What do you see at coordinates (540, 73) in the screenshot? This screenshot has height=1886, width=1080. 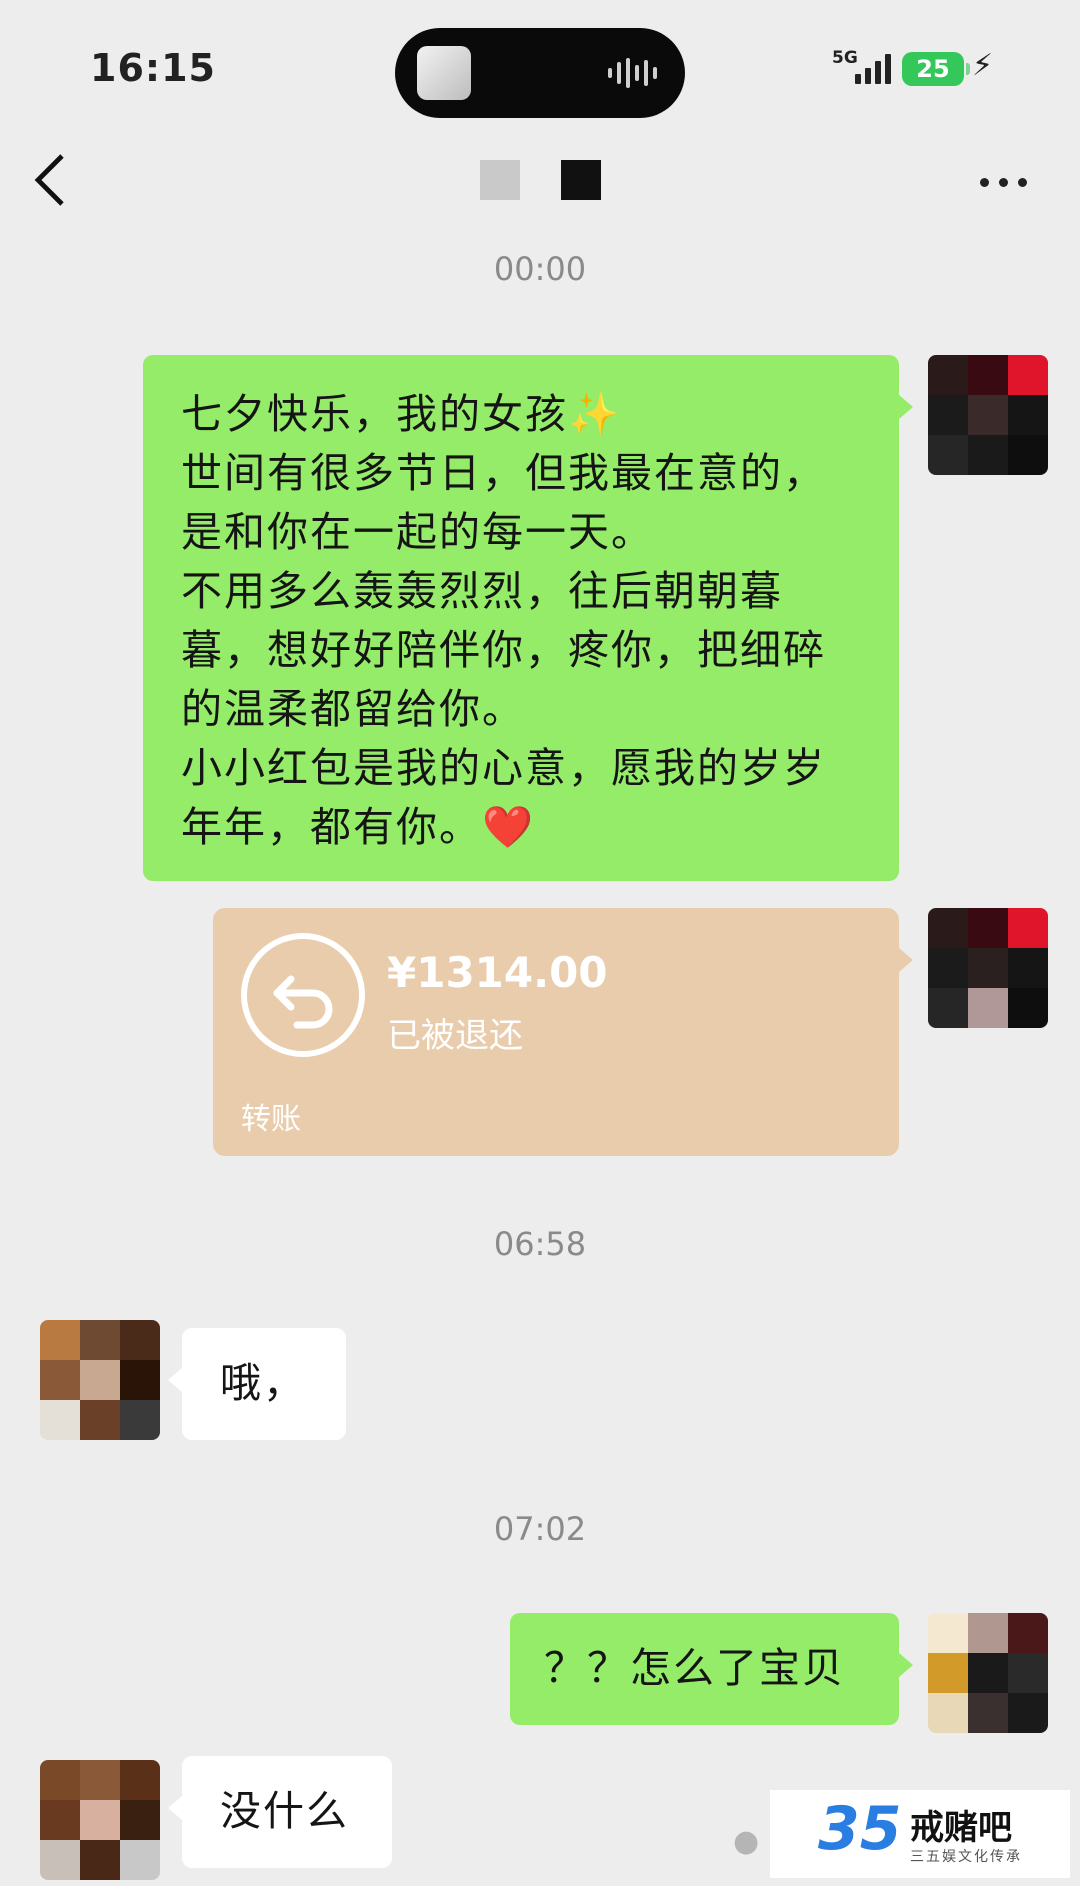 I see `dynamic-island` at bounding box center [540, 73].